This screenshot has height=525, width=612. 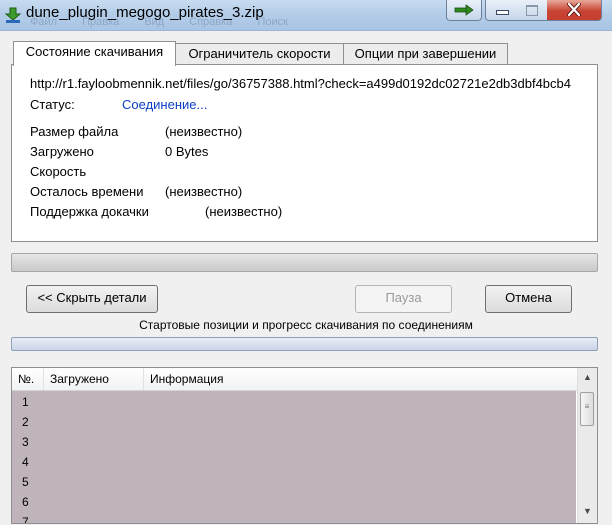 What do you see at coordinates (94, 379) in the screenshot?
I see `header-downloaded: Загружено` at bounding box center [94, 379].